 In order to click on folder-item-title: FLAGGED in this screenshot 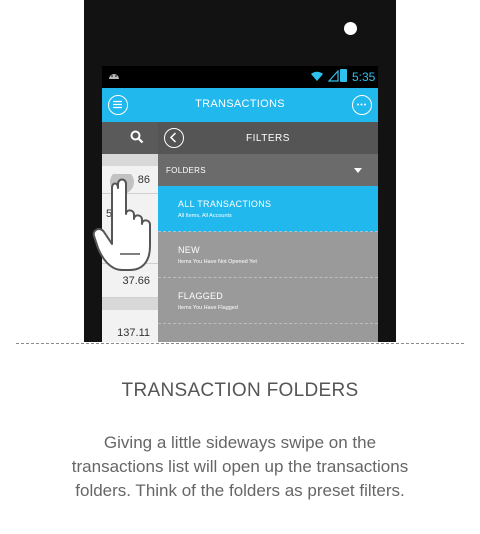, I will do `click(201, 296)`.